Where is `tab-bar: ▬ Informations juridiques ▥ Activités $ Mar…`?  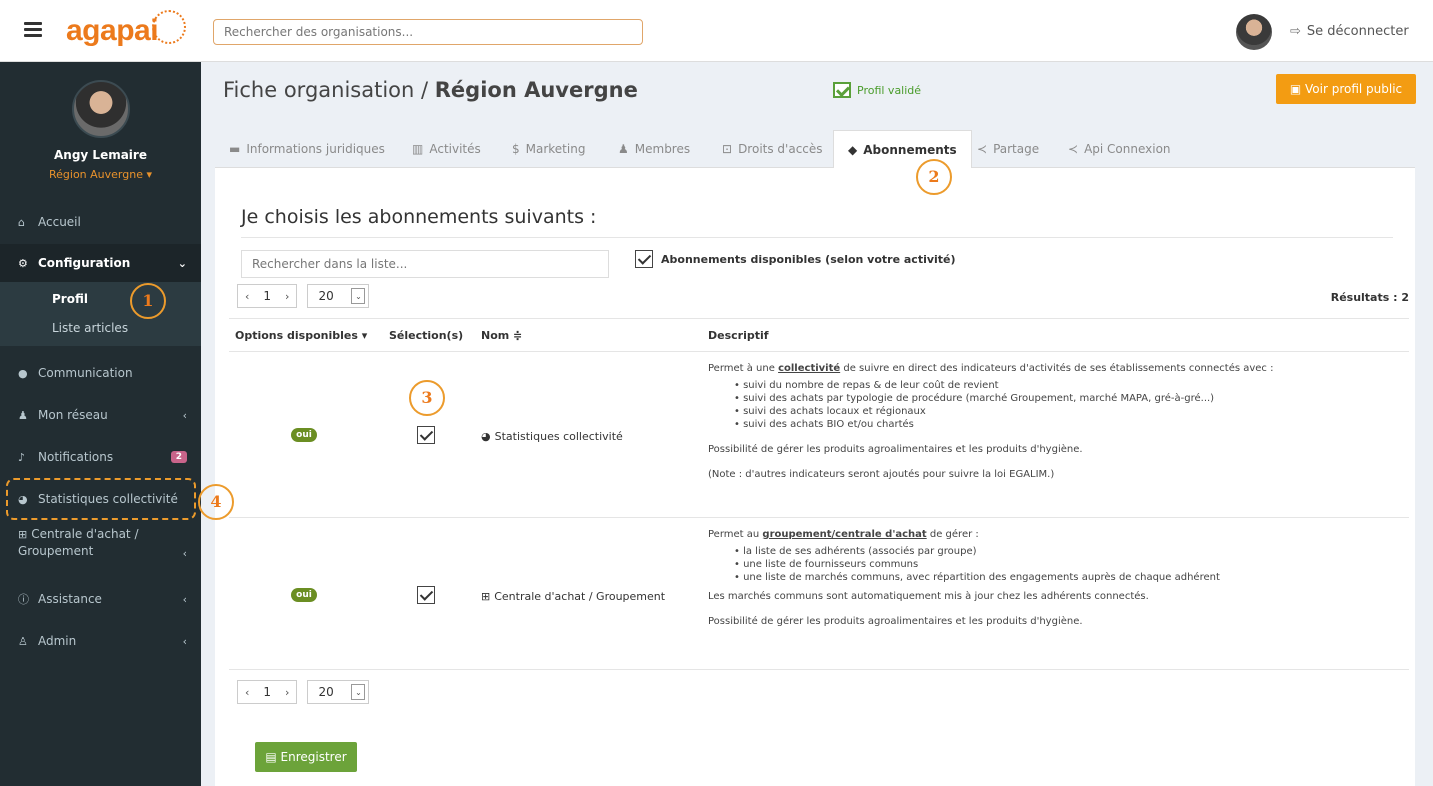 tab-bar: ▬ Informations juridiques ▥ Activités $ Mar… is located at coordinates (815, 149).